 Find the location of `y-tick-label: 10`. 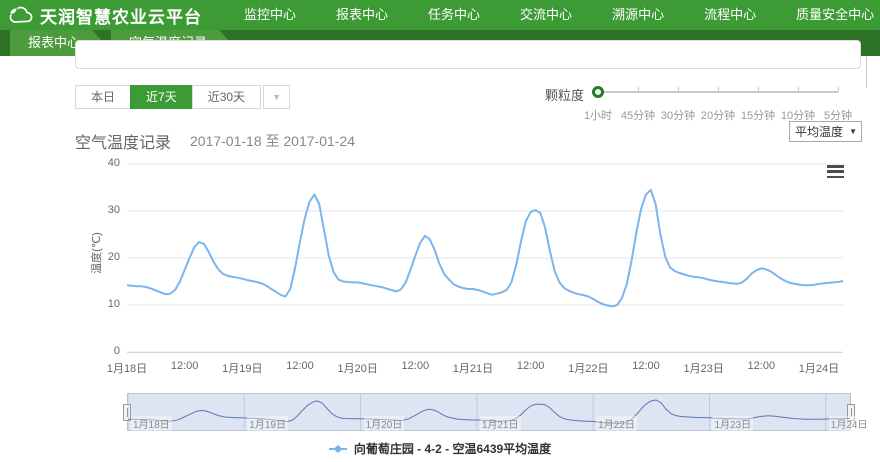

y-tick-label: 10 is located at coordinates (113, 304).